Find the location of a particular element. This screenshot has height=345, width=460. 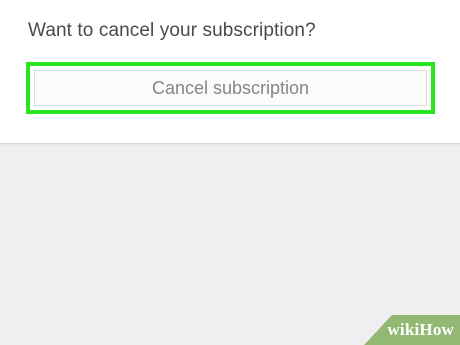

cancel-subscription-button: Cancel subscription is located at coordinates (230, 88).